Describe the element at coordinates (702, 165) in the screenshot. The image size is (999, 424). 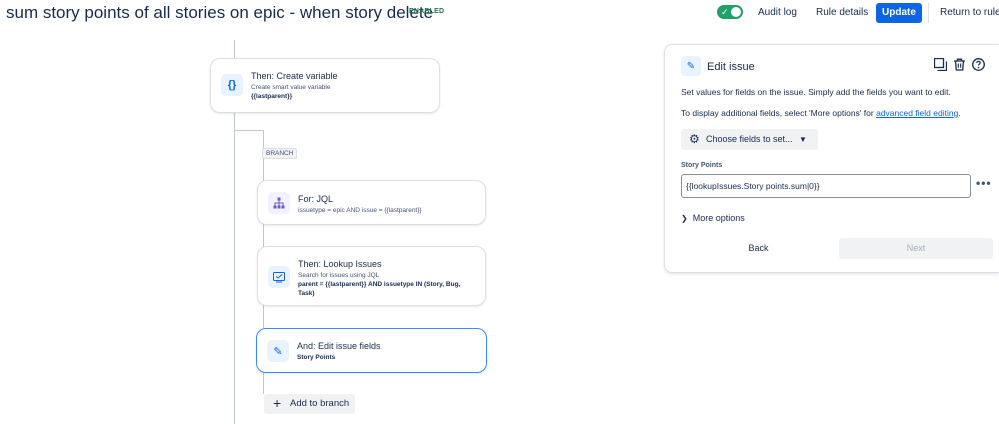
I see `story-points-label: Story Points` at that location.